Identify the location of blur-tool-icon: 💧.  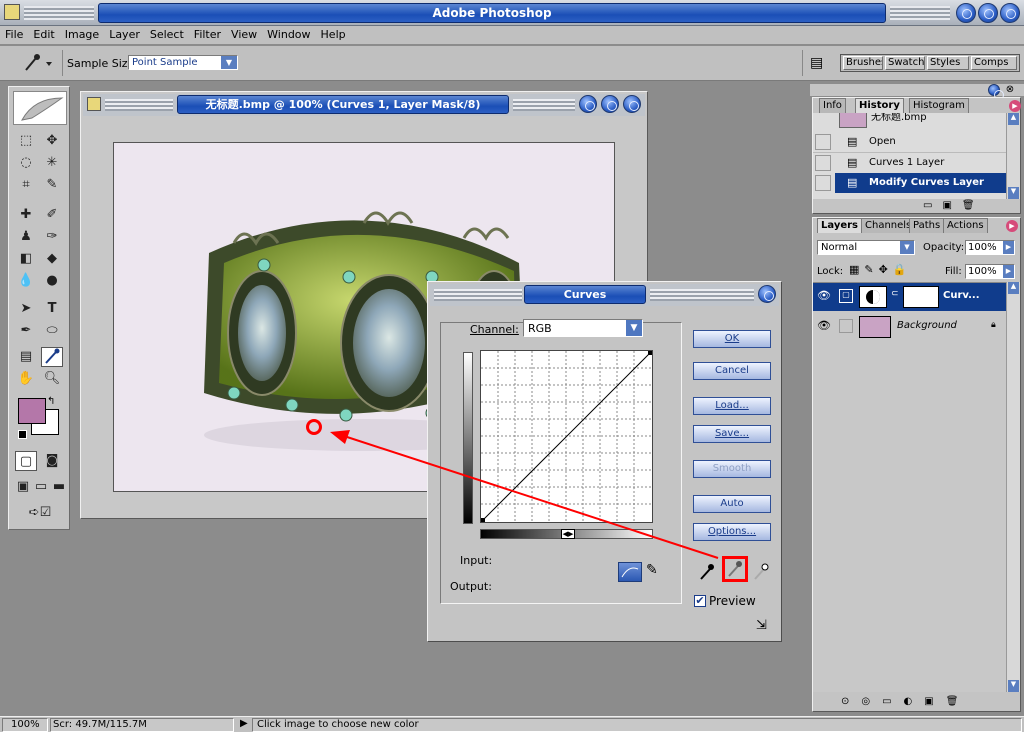
(26, 281).